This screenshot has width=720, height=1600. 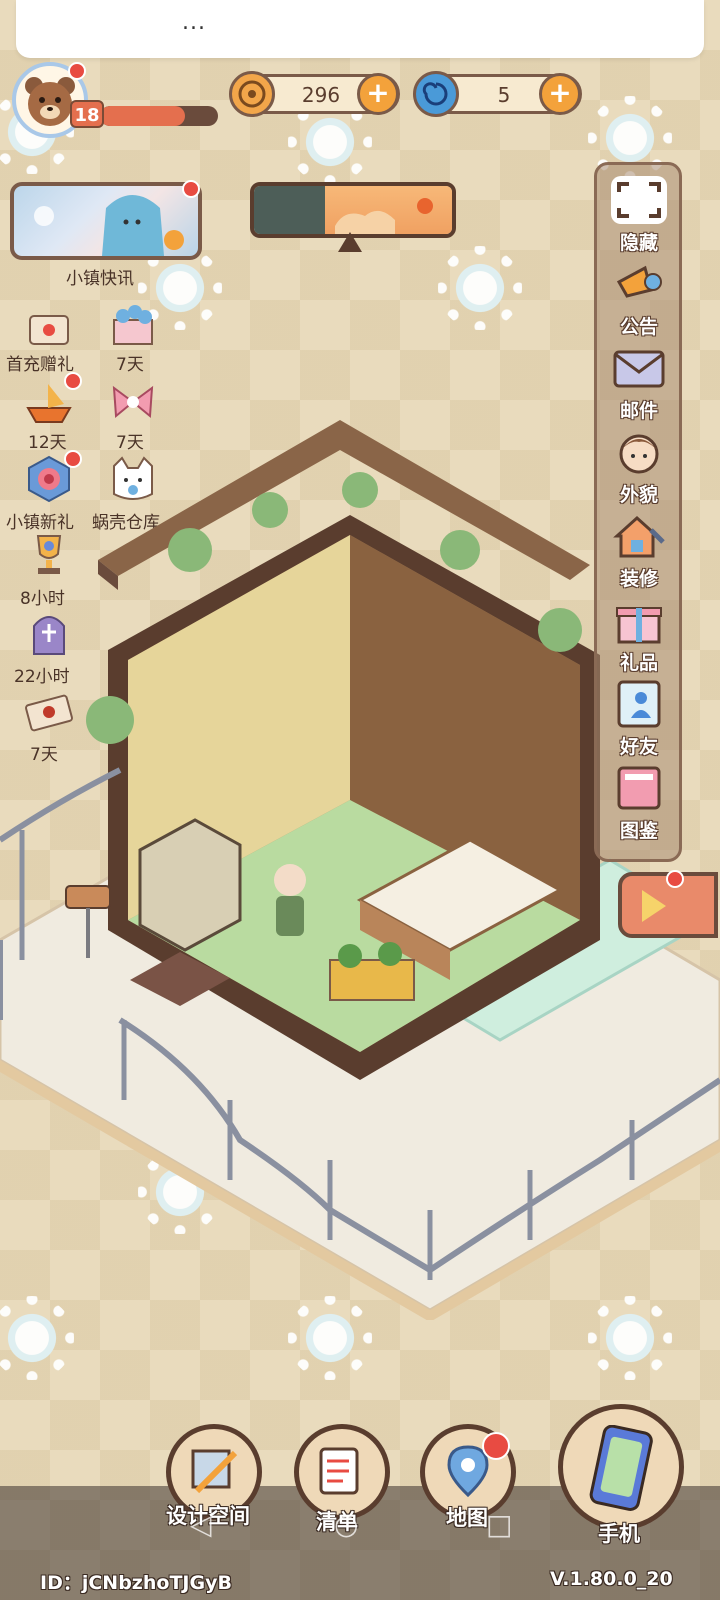 What do you see at coordinates (201, 1524) in the screenshot?
I see `back-nav-icon: ◁` at bounding box center [201, 1524].